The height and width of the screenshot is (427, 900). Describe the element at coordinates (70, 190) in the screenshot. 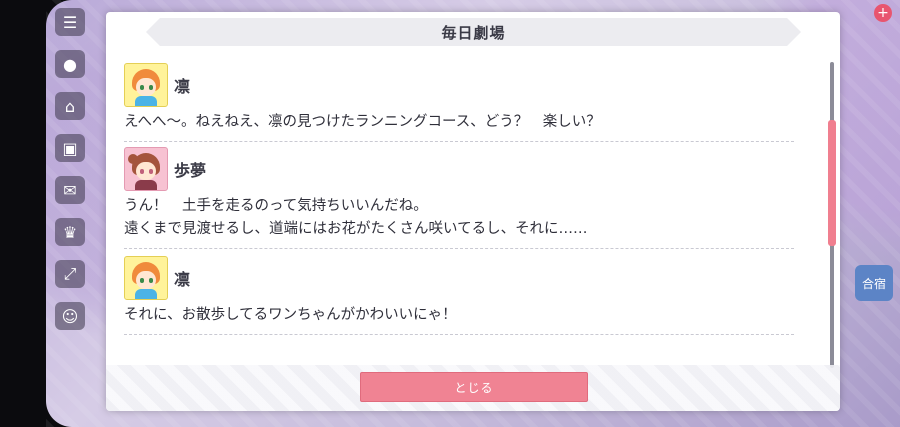

I see `mail-icon: ✉` at that location.